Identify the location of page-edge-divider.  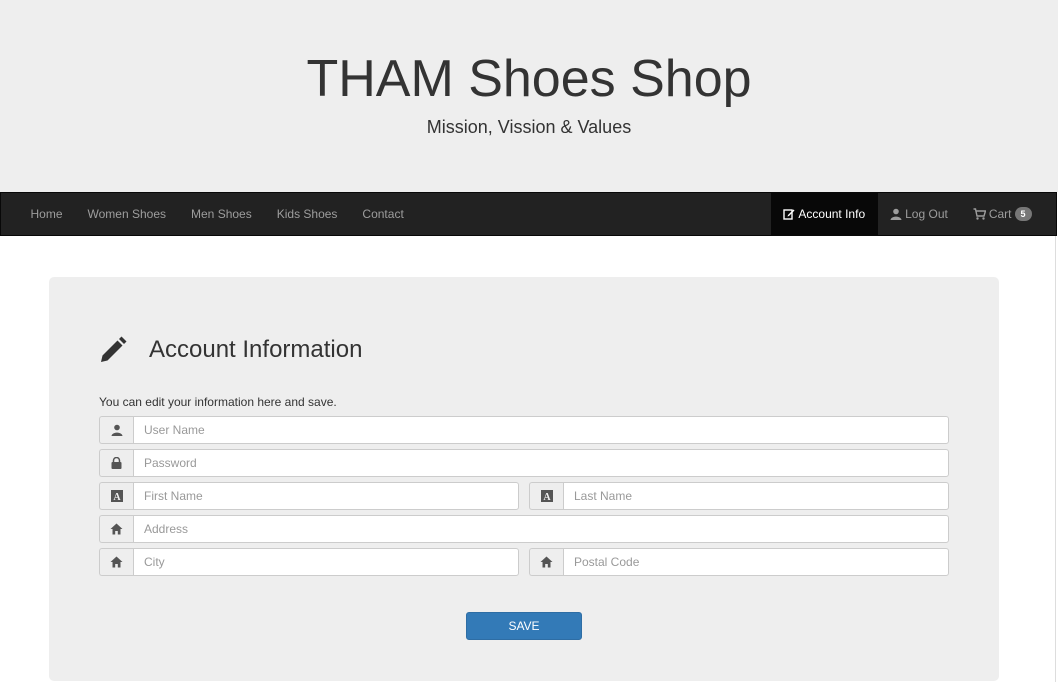
(1055, 459).